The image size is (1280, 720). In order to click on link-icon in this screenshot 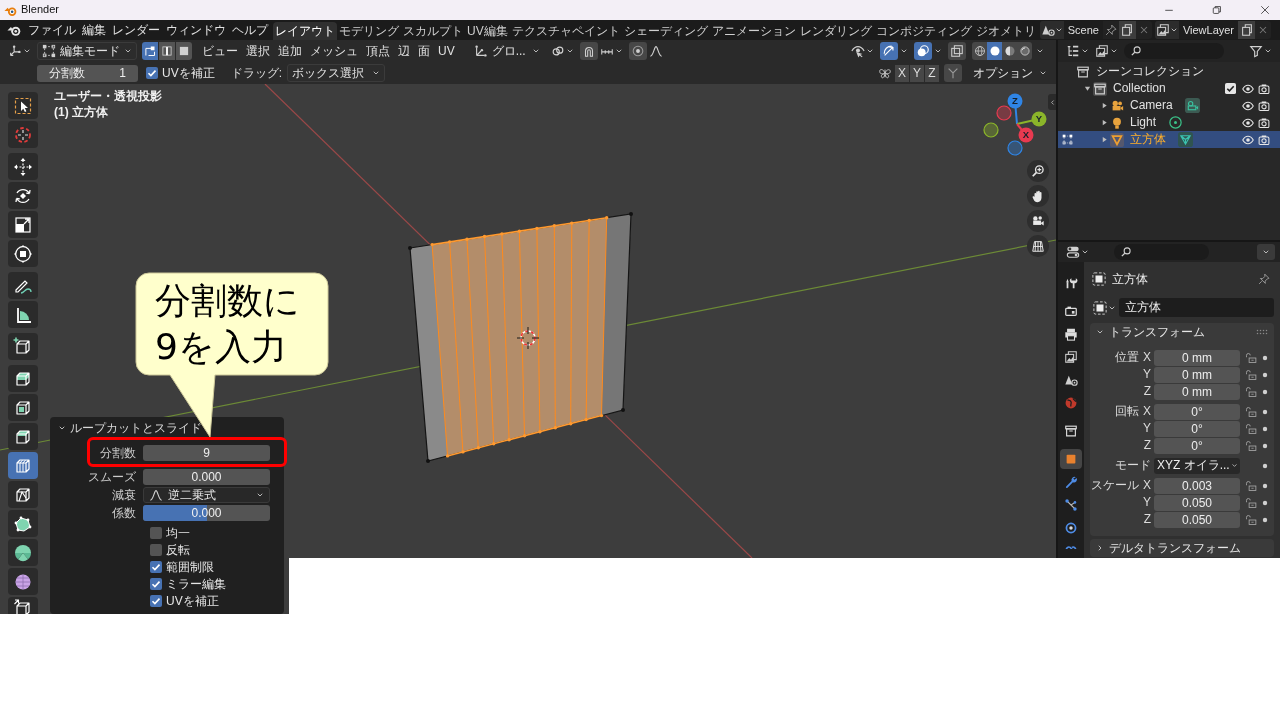, I will do `click(557, 51)`.